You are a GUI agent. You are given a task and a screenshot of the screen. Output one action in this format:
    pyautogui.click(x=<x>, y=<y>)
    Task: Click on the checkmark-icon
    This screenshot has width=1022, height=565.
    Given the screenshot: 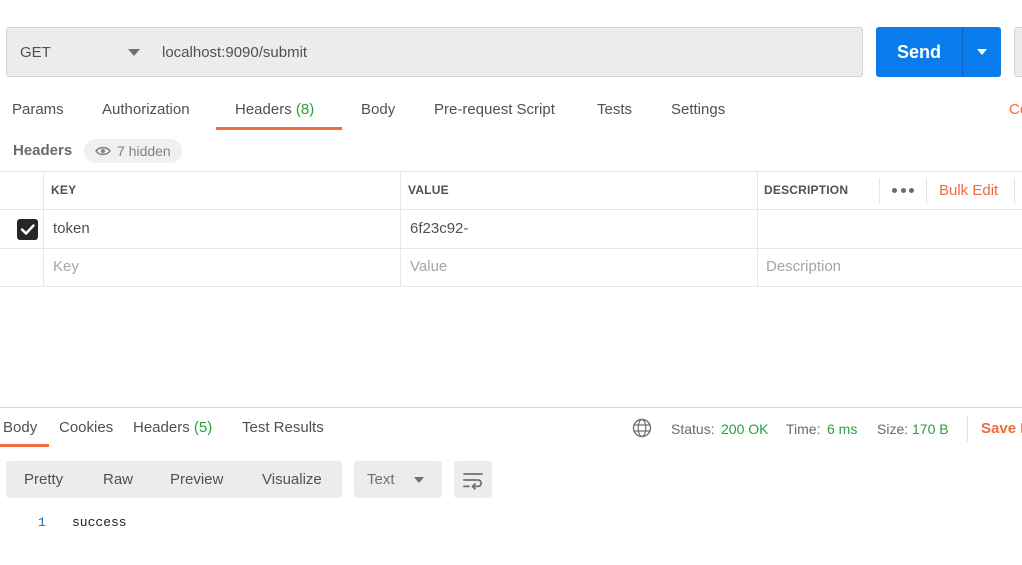 What is the action you would take?
    pyautogui.click(x=27, y=229)
    